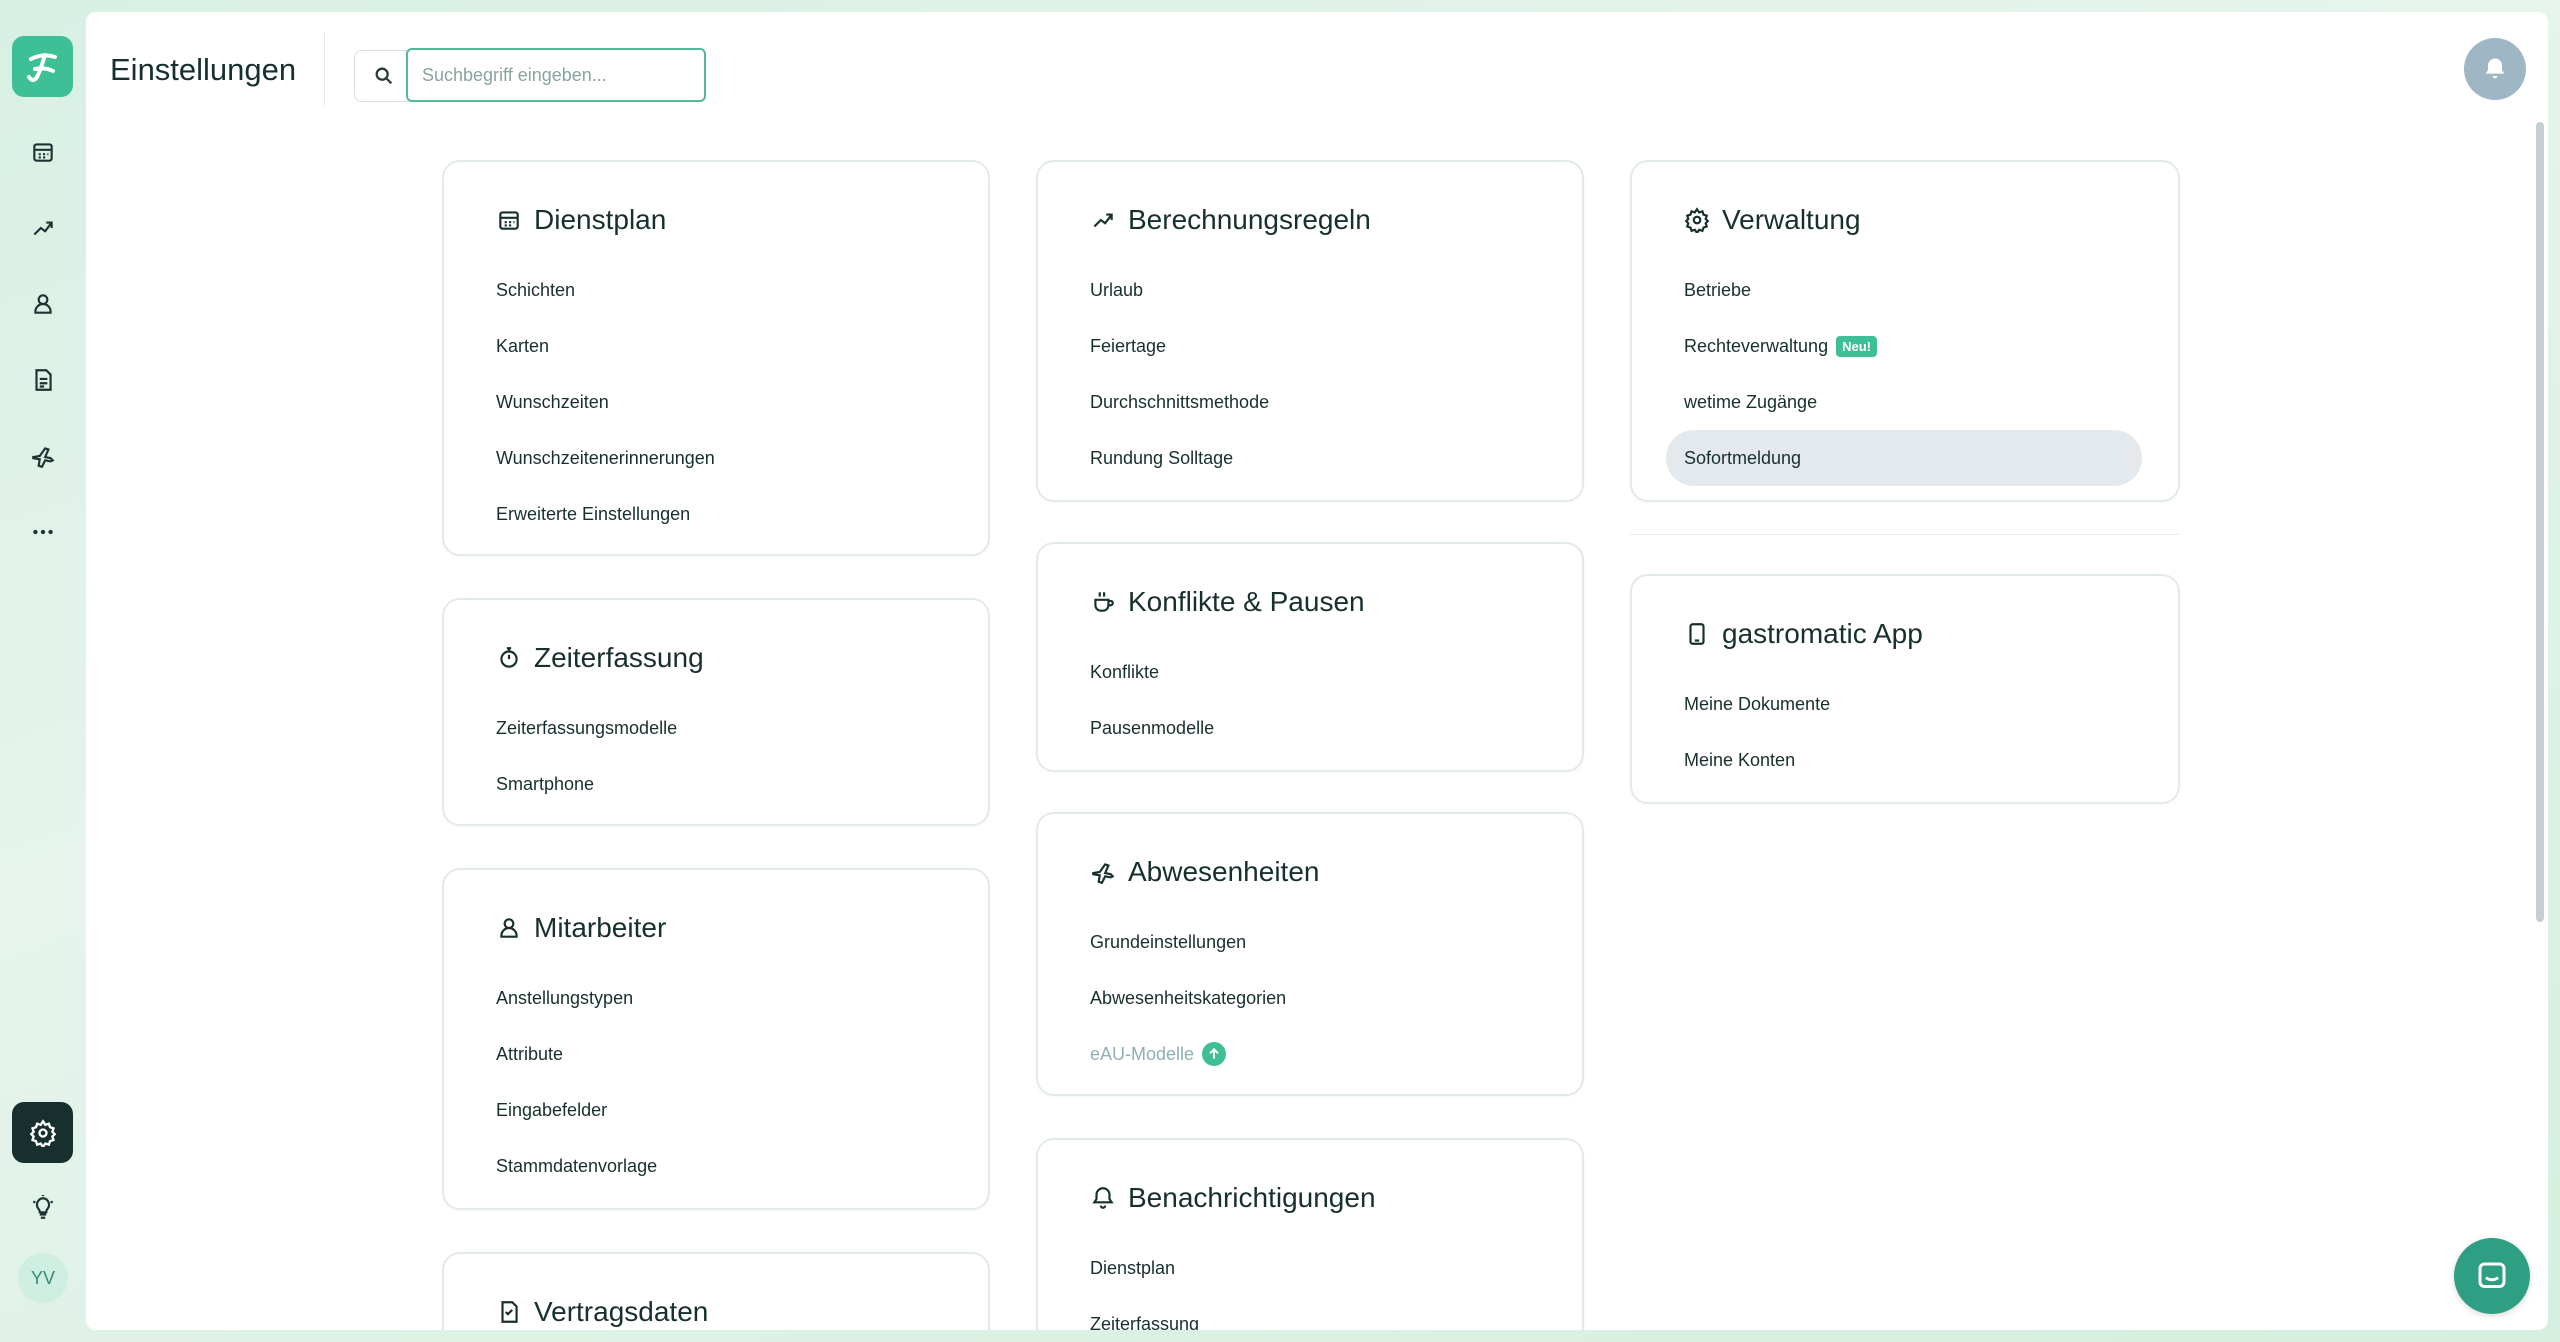  I want to click on nav-abwesenheiten, so click(43, 456).